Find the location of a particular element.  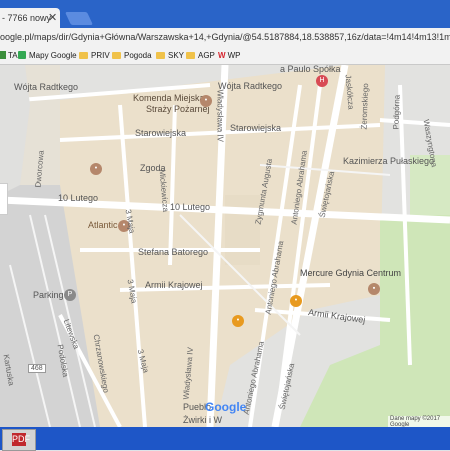

bookmark-sky: SKY is located at coordinates (170, 55).